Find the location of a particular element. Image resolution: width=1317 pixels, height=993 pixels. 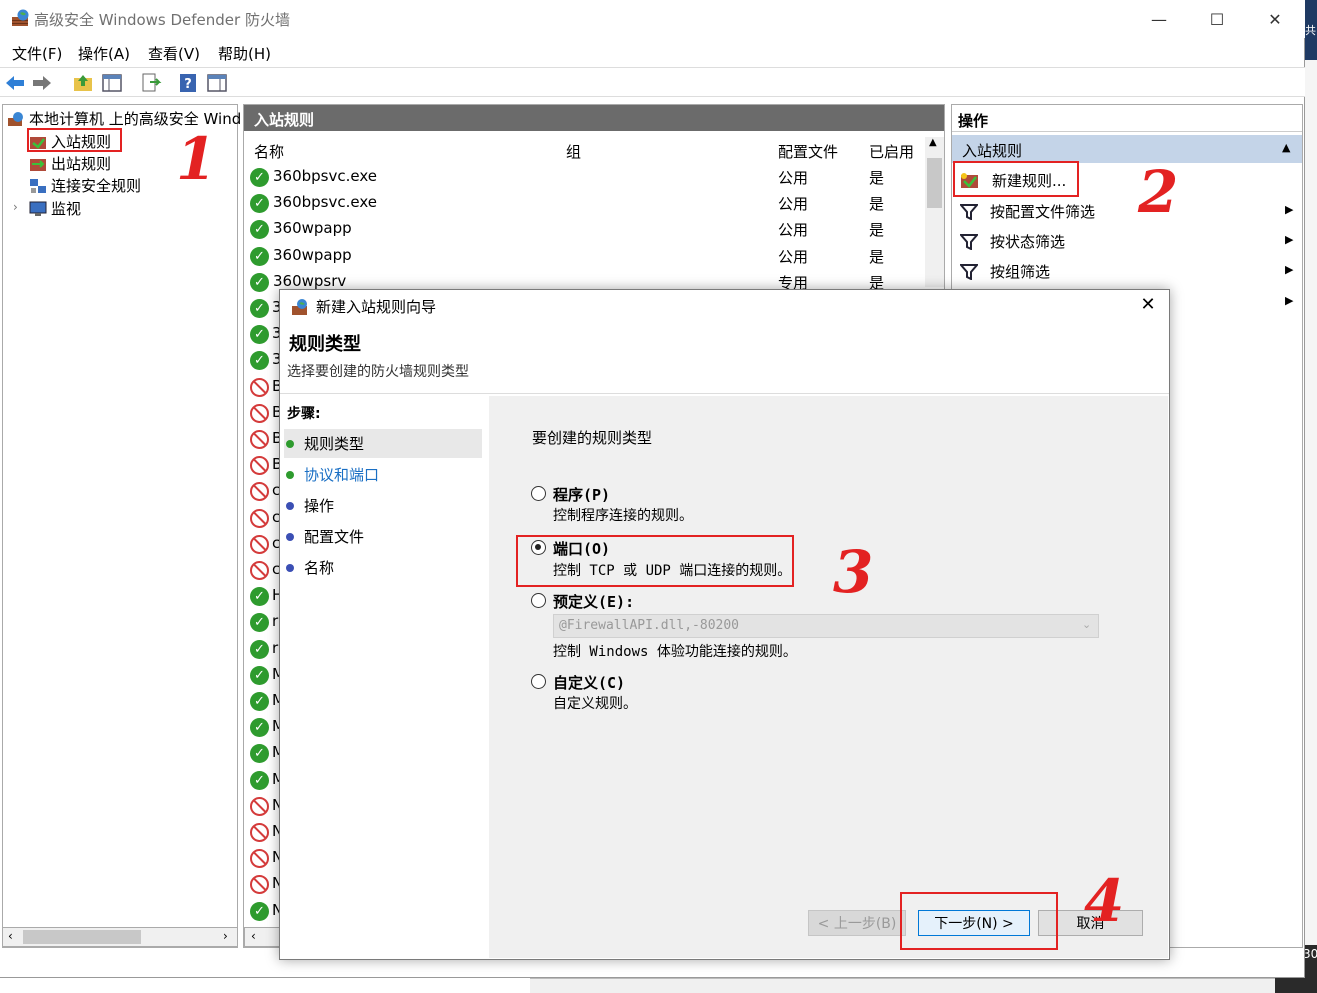

maximize-button: ☐ is located at coordinates (1217, 19).